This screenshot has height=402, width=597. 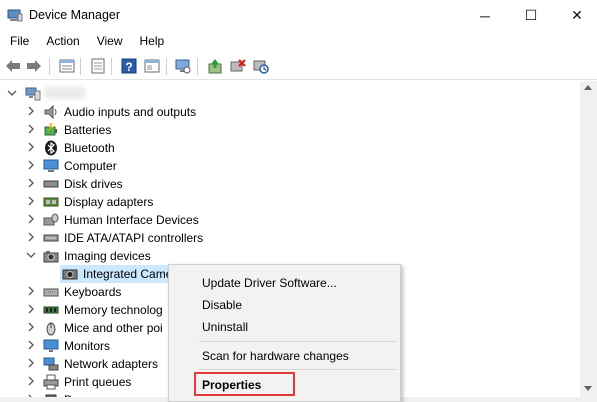 What do you see at coordinates (75, 15) in the screenshot?
I see `window-title: Device Manager` at bounding box center [75, 15].